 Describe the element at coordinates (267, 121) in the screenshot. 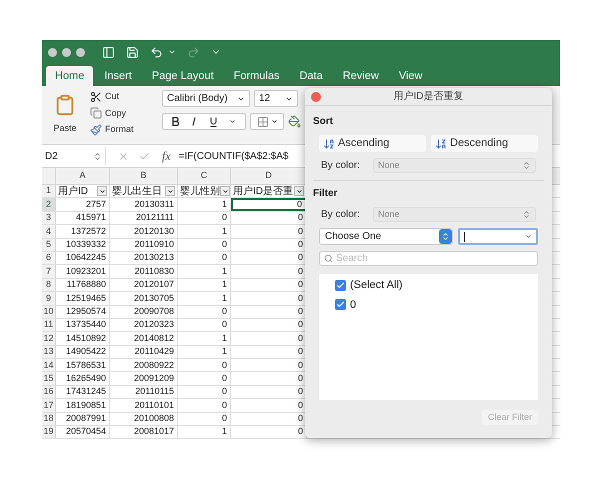

I see `borders-button` at that location.